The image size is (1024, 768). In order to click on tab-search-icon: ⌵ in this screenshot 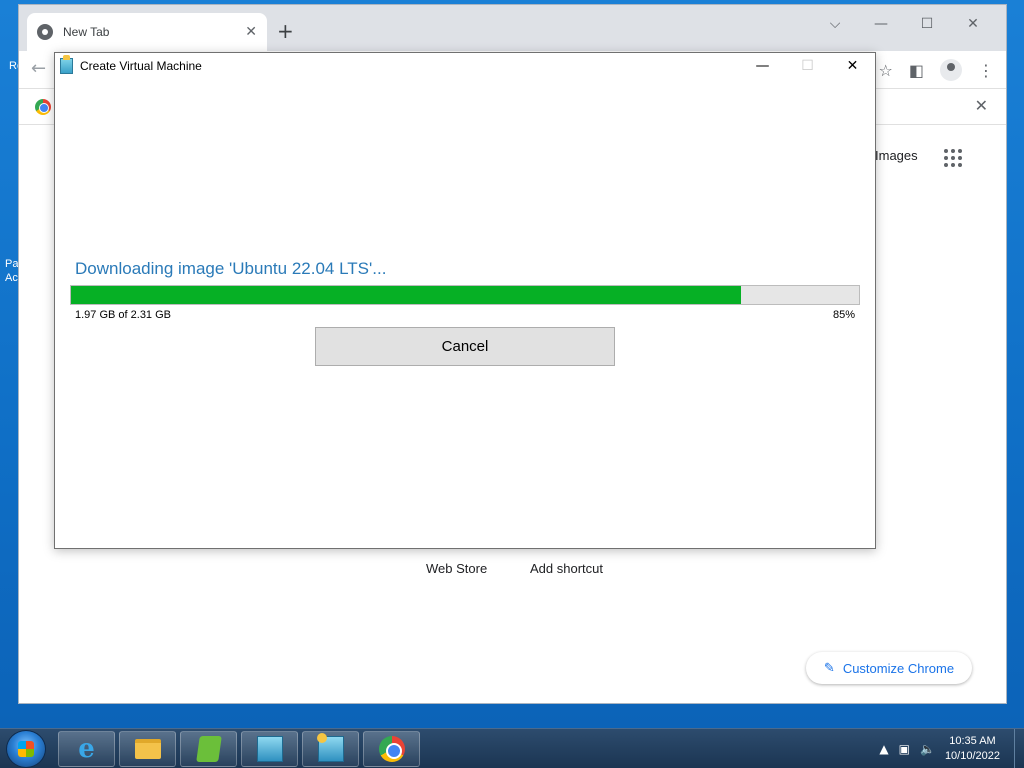, I will do `click(835, 24)`.